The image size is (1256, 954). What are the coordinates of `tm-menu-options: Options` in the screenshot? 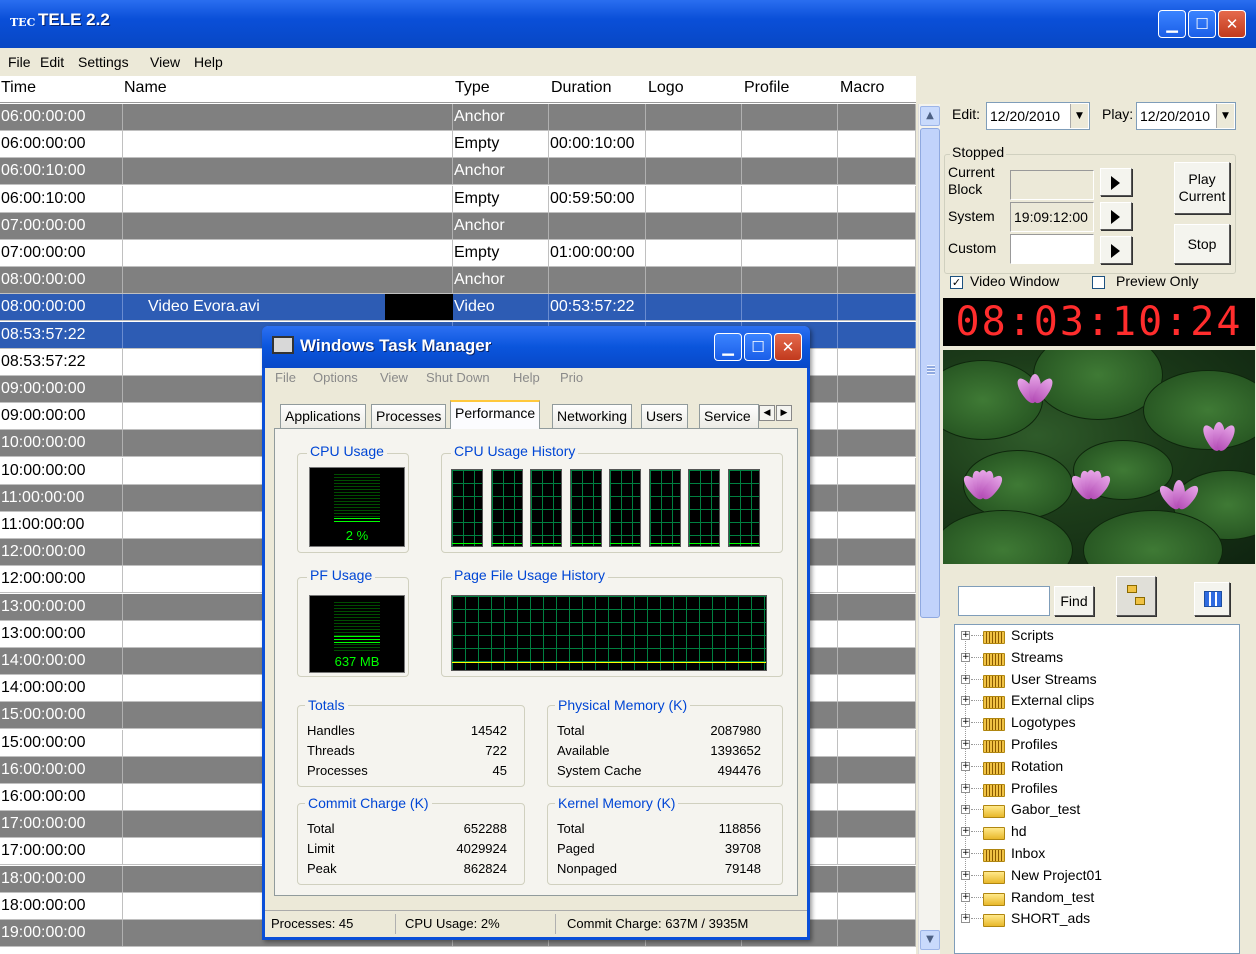 It's located at (335, 377).